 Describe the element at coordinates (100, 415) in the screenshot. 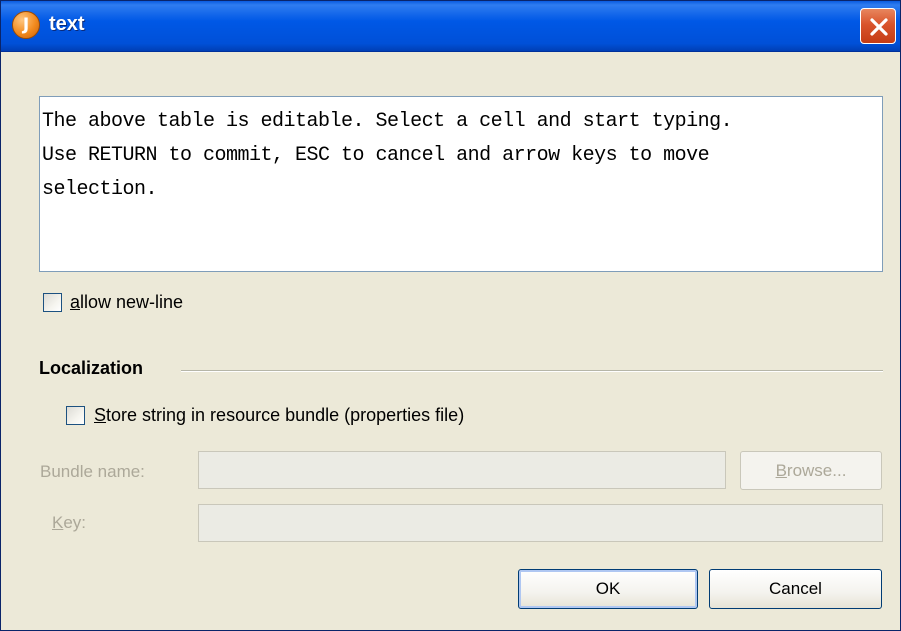

I see `mnemonic-char: S` at that location.